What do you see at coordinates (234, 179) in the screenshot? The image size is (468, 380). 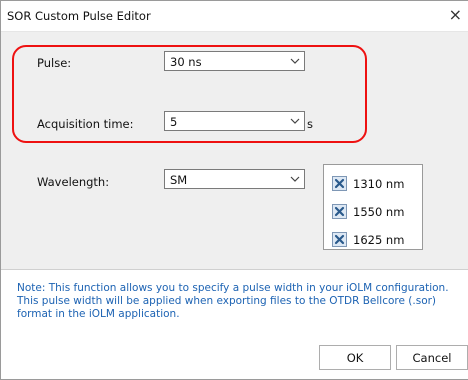 I see `wavelength-select: SM` at bounding box center [234, 179].